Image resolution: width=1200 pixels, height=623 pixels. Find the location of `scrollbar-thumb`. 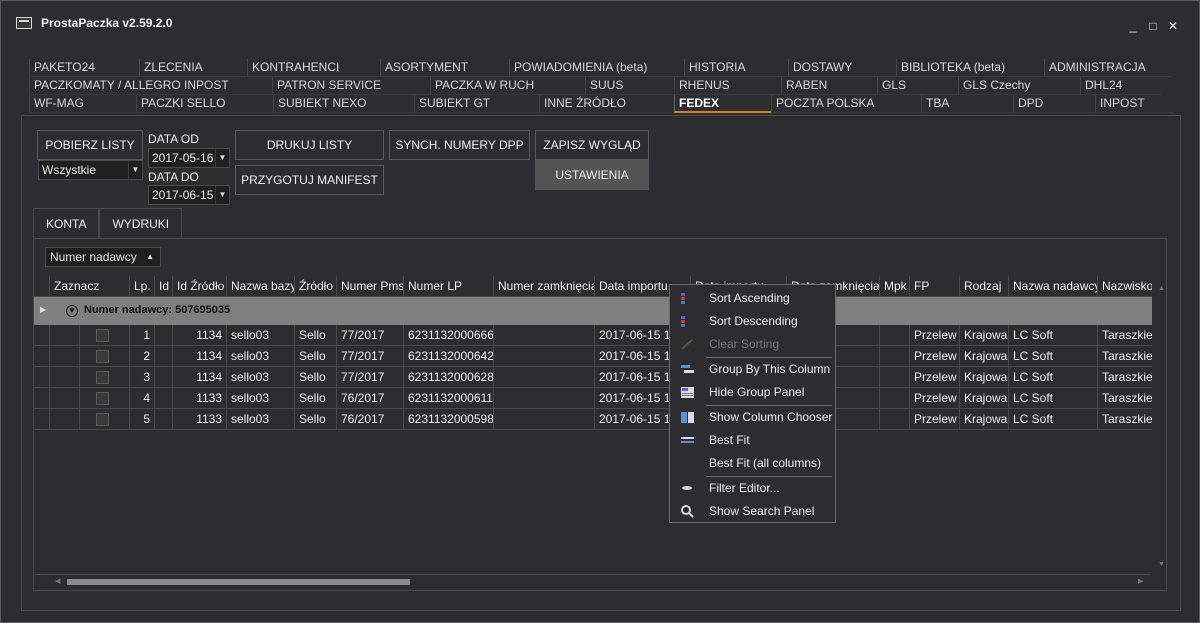

scrollbar-thumb is located at coordinates (238, 582).